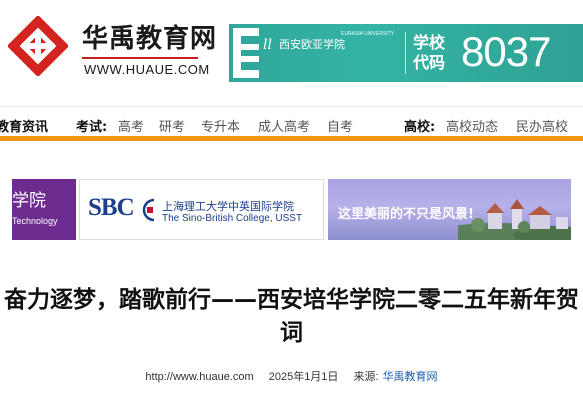  What do you see at coordinates (131, 125) in the screenshot?
I see `nav-item-gaokao: 高考` at bounding box center [131, 125].